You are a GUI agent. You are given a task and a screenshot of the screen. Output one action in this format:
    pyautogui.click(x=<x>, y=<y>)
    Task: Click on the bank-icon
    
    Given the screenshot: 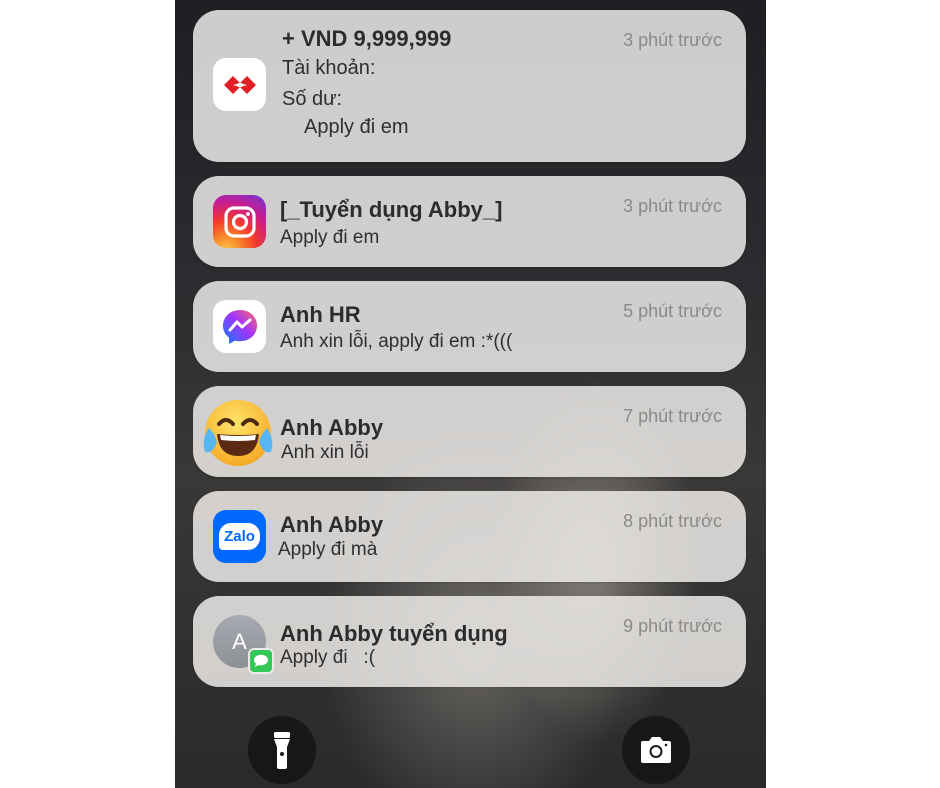 What is the action you would take?
    pyautogui.click(x=239, y=84)
    